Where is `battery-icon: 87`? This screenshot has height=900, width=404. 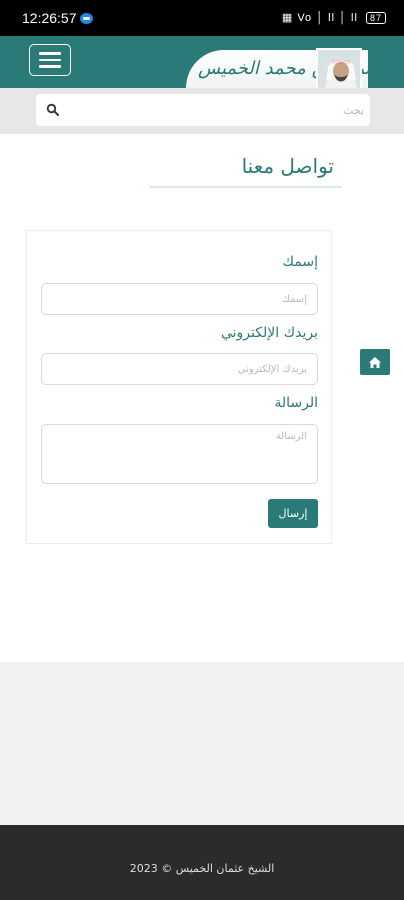
battery-icon: 87 is located at coordinates (375, 18).